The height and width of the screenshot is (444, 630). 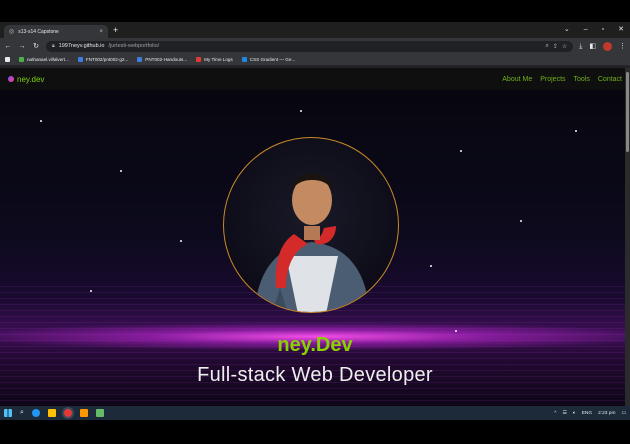 I want to click on url-path: /jurtesti-webportfolio/, so click(x=134, y=46).